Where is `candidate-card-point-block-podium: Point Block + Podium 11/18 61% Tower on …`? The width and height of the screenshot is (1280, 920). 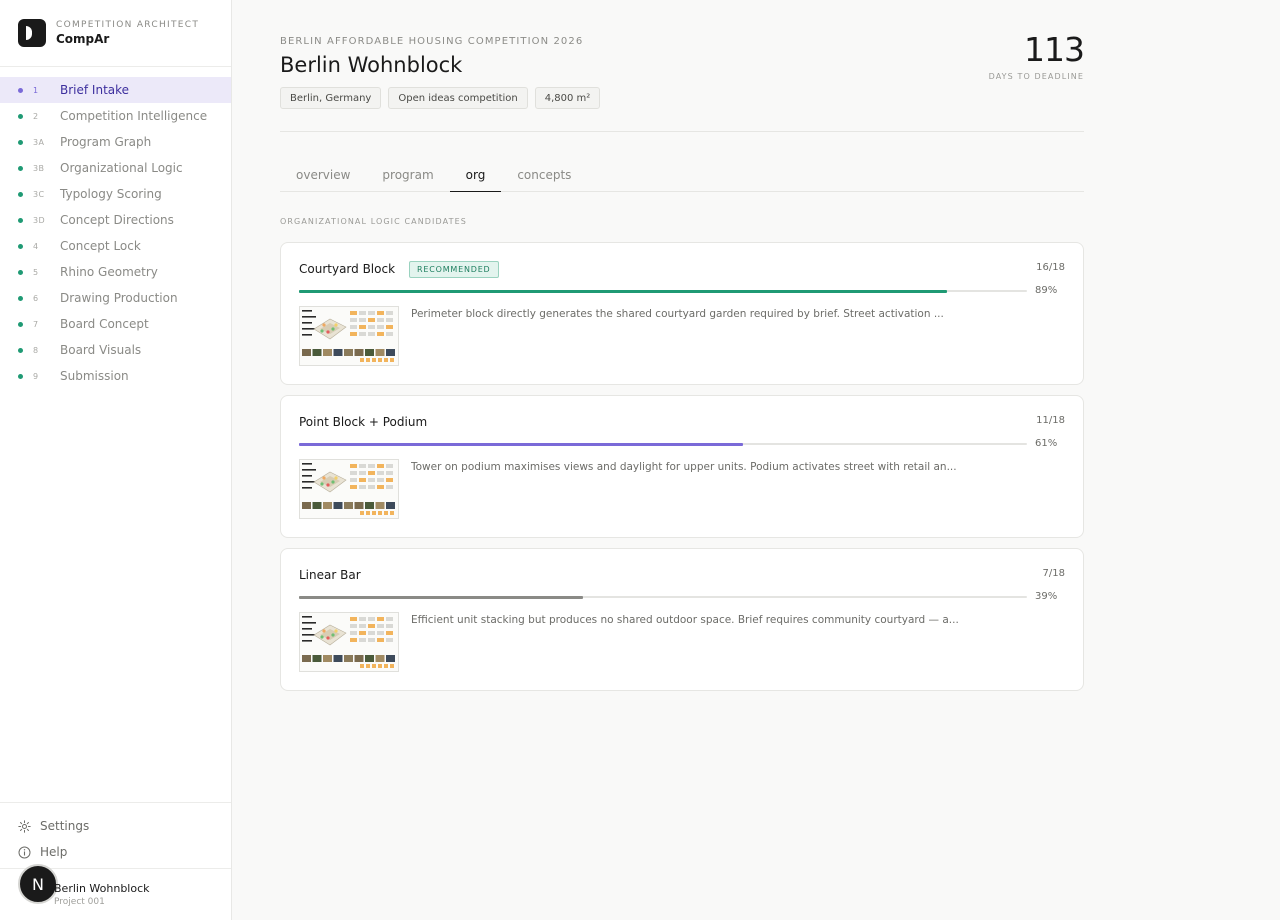
candidate-card-point-block-podium: Point Block + Podium 11/18 61% Tower on … is located at coordinates (682, 466).